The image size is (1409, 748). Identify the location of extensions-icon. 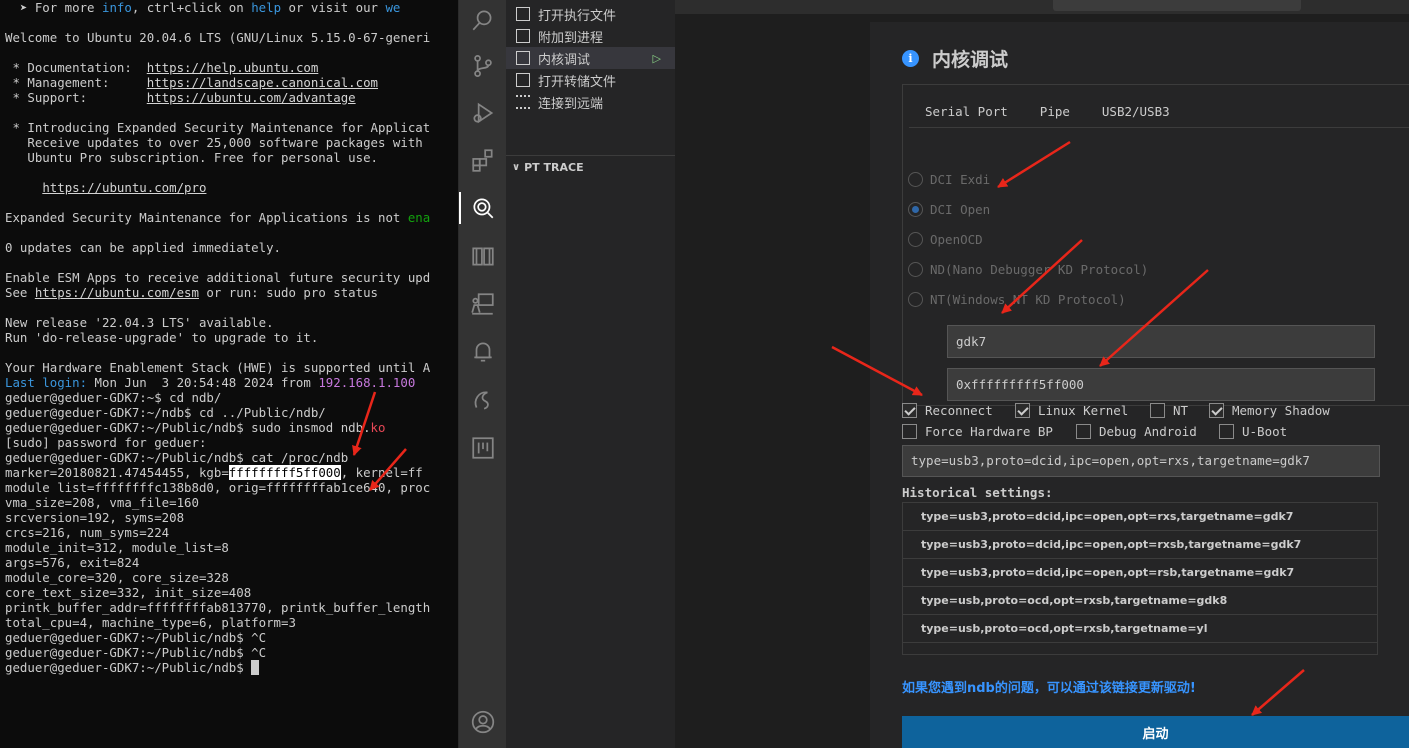
(482, 160).